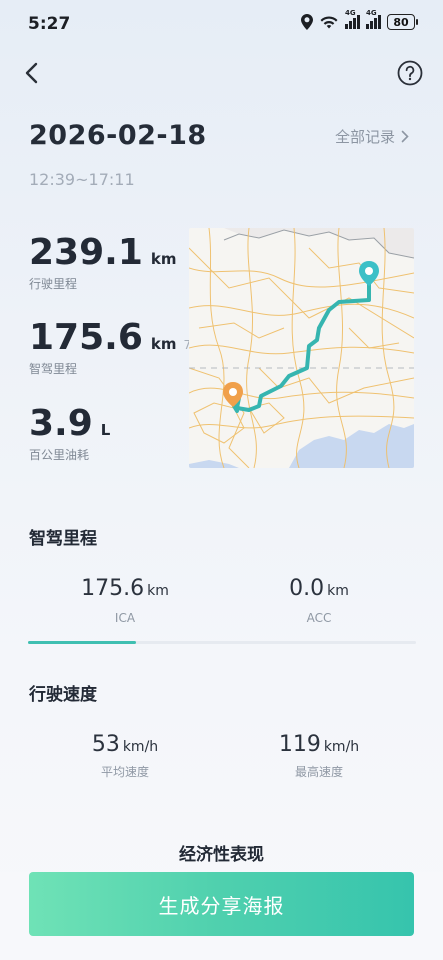 Image resolution: width=443 pixels, height=960 pixels. What do you see at coordinates (307, 22) in the screenshot?
I see `location-icon` at bounding box center [307, 22].